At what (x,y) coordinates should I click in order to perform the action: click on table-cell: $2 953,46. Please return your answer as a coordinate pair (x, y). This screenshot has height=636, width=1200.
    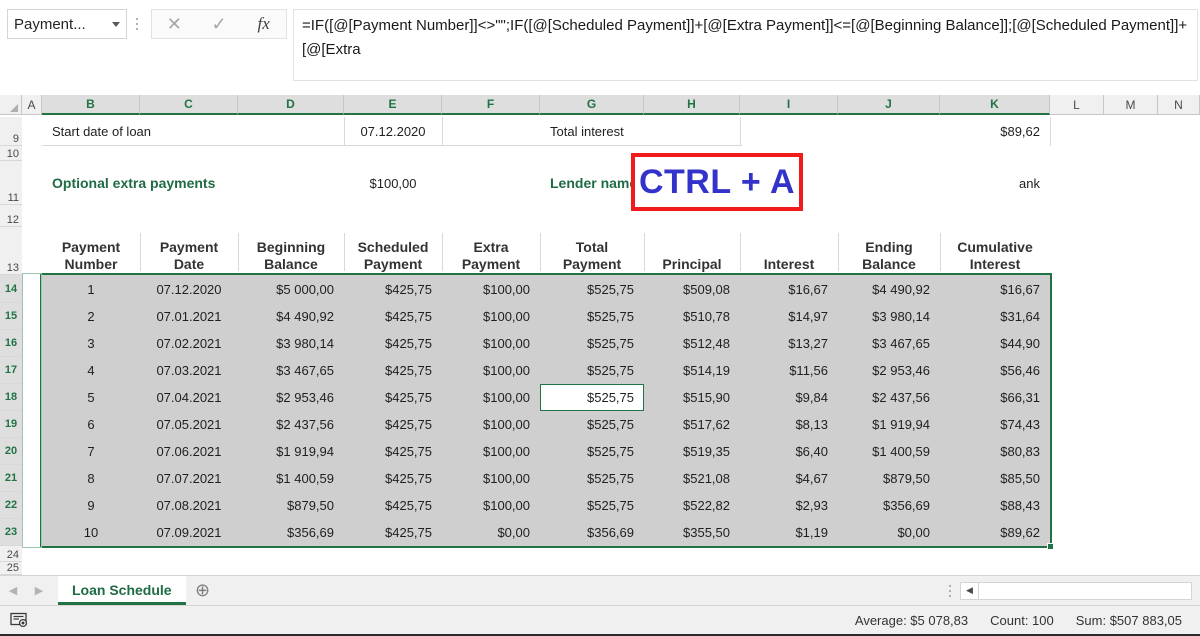
    Looking at the image, I should click on (291, 397).